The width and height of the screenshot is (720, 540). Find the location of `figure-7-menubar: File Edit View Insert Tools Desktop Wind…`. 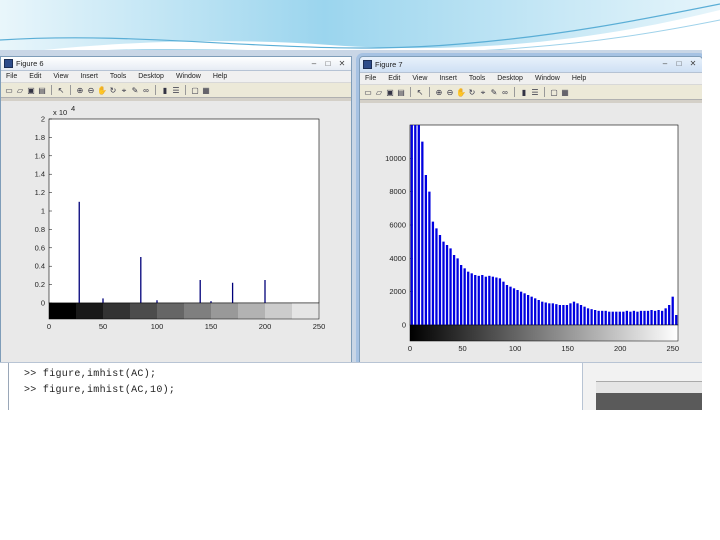

figure-7-menubar: File Edit View Insert Tools Desktop Wind… is located at coordinates (531, 79).